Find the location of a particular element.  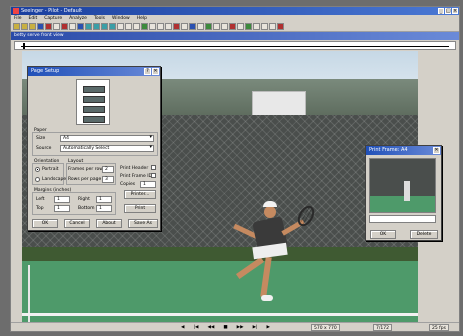

go-start-icon: |◀ is located at coordinates (195, 327).